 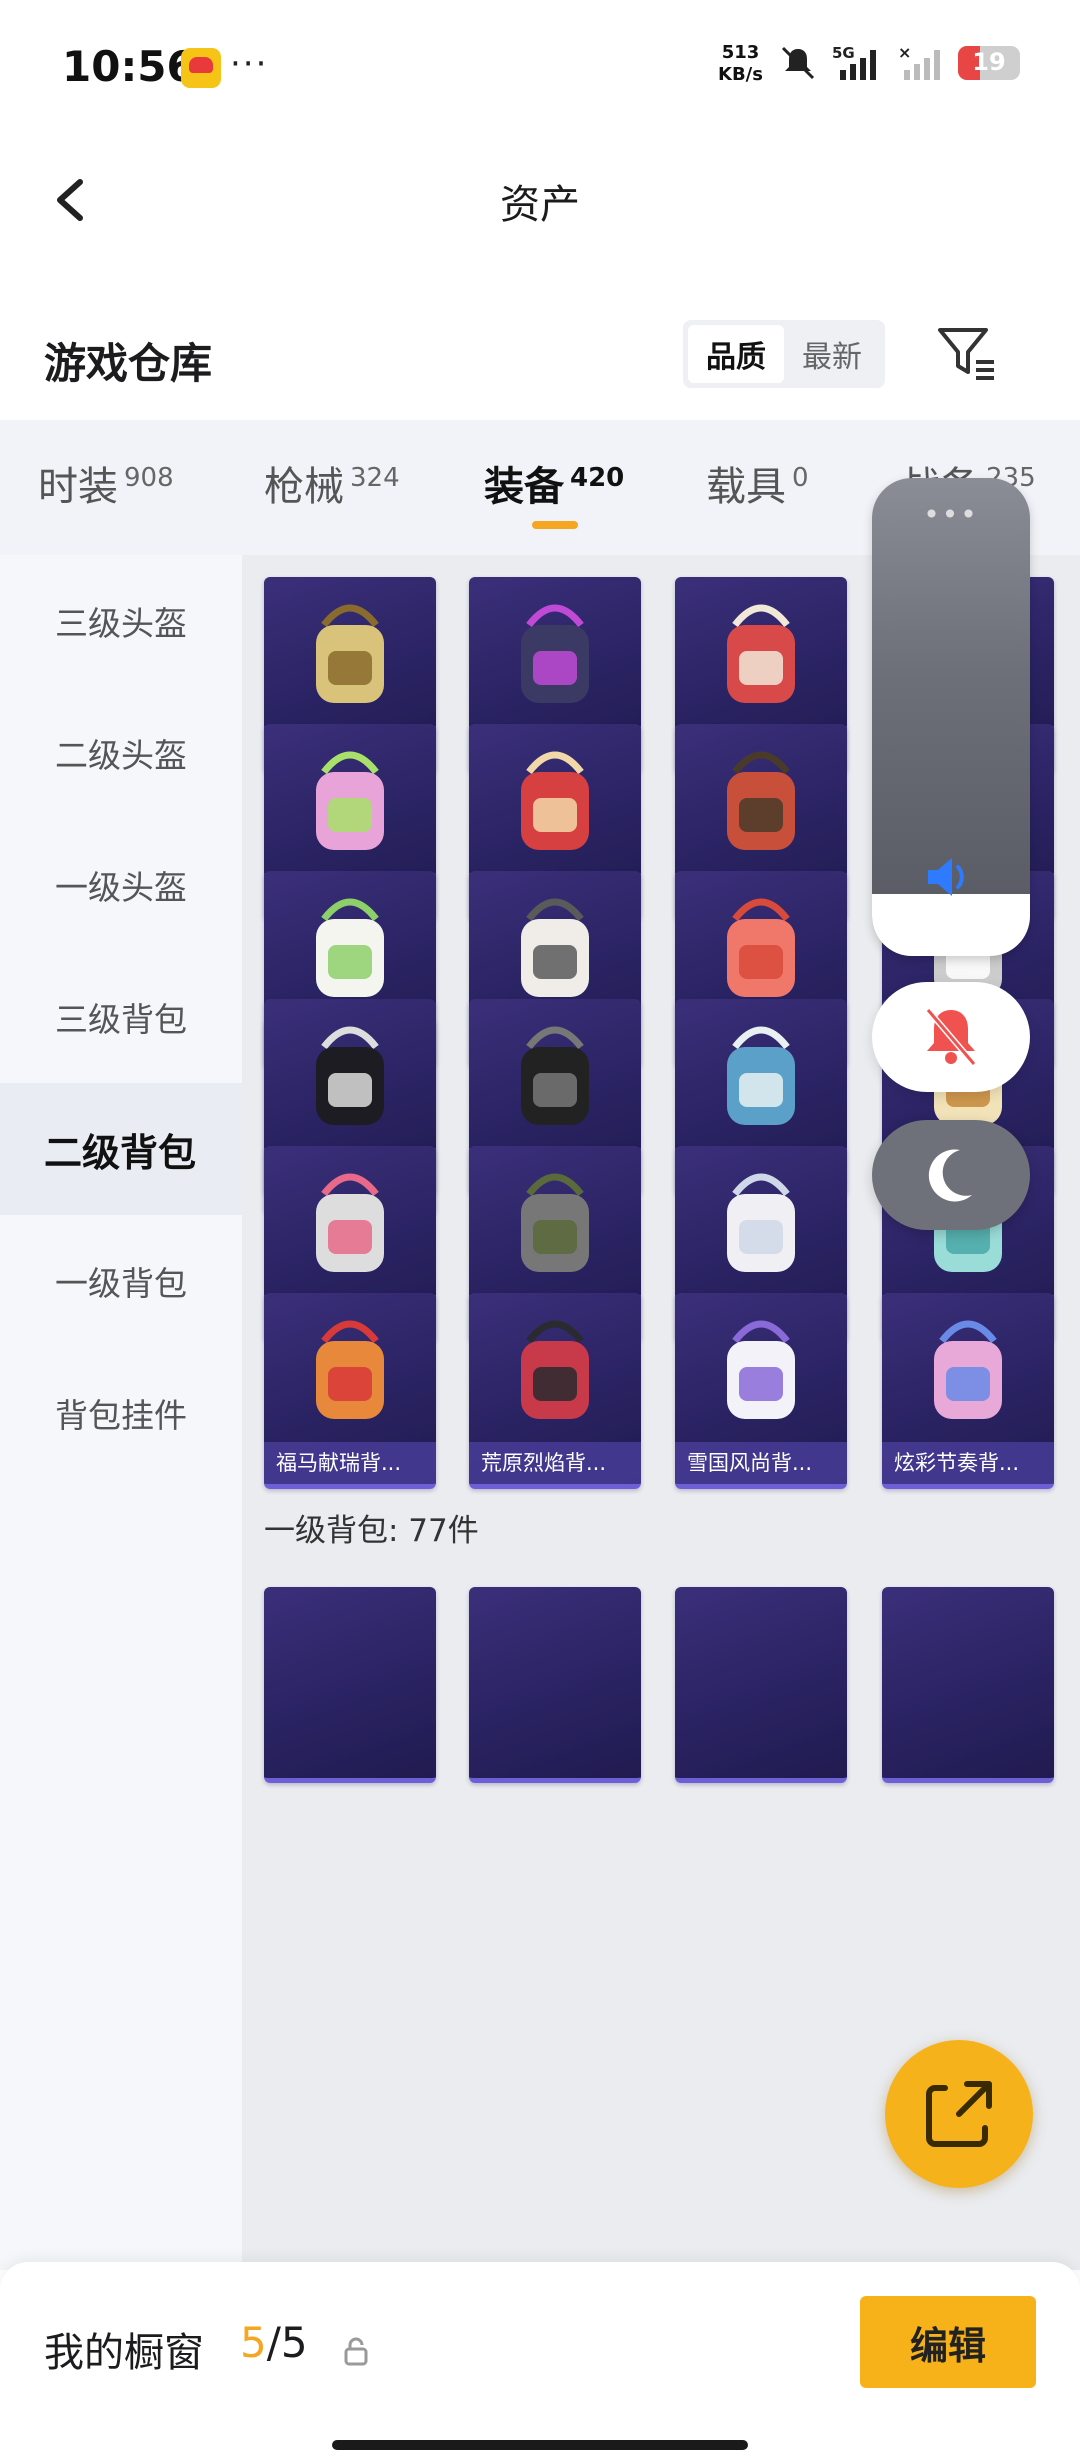 I want to click on network-speed: 513 KB/s, so click(x=740, y=64).